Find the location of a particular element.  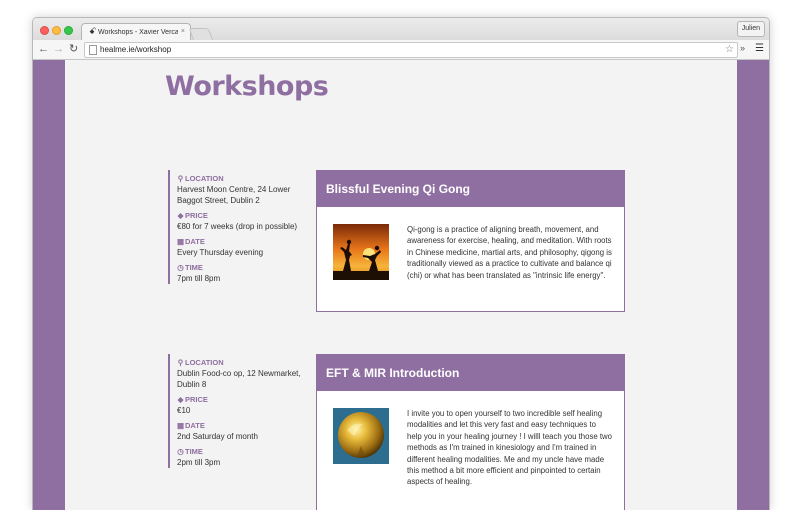

tab-close-icon: × is located at coordinates (183, 31).